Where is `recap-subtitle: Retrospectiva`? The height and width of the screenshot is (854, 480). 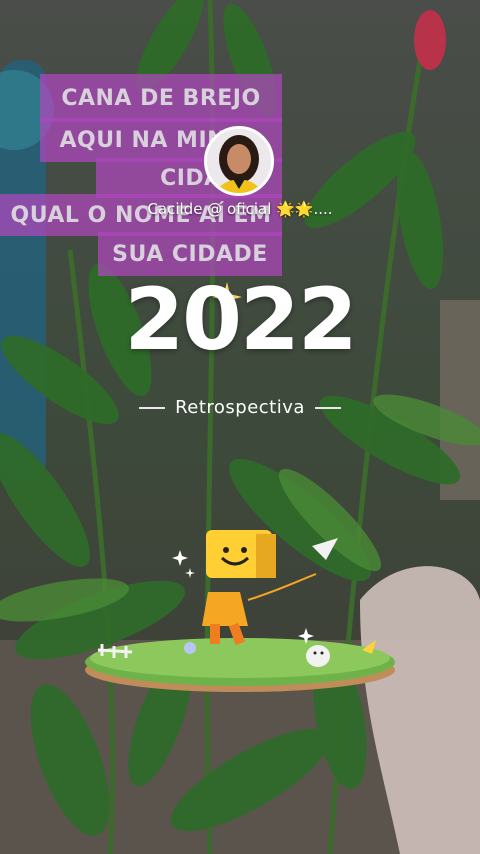 recap-subtitle: Retrospectiva is located at coordinates (240, 407).